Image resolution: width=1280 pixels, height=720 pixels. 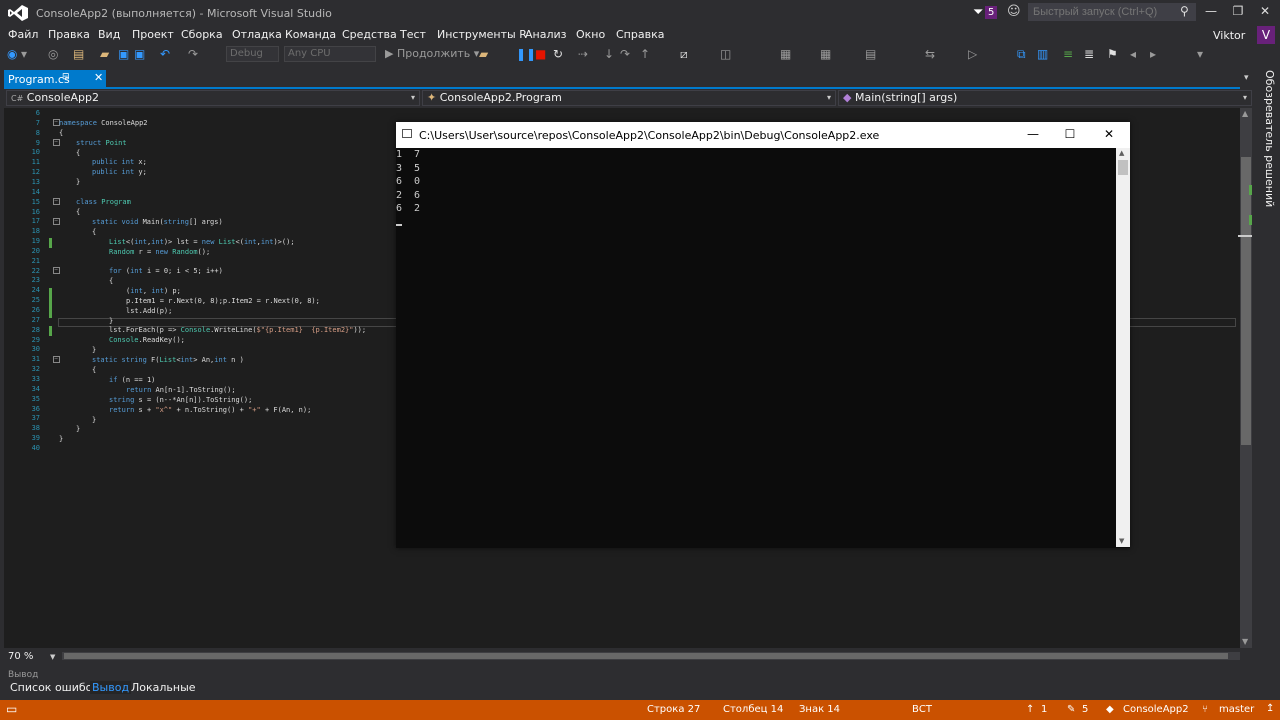 What do you see at coordinates (69, 34) in the screenshot?
I see `menu-edit: Правка` at bounding box center [69, 34].